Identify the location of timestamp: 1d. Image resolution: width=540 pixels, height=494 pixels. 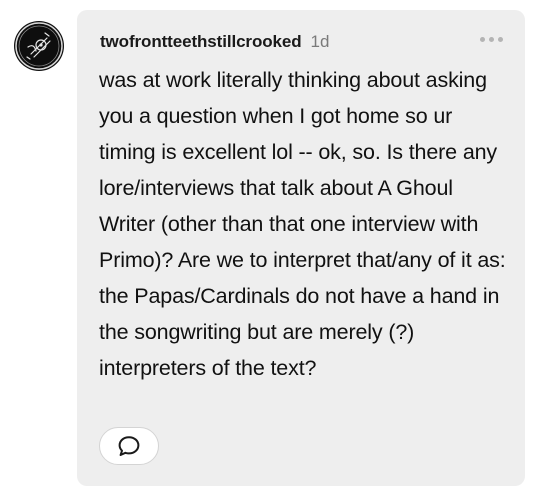
(320, 42).